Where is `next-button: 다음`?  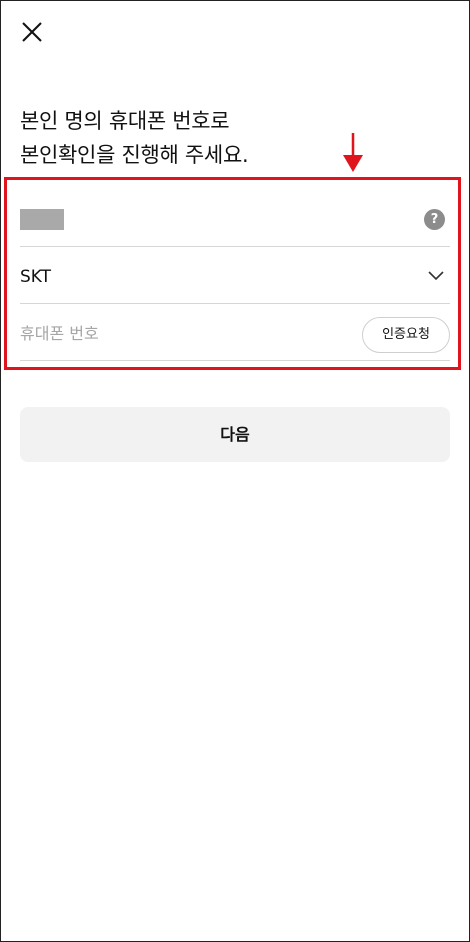
next-button: 다음 is located at coordinates (235, 434).